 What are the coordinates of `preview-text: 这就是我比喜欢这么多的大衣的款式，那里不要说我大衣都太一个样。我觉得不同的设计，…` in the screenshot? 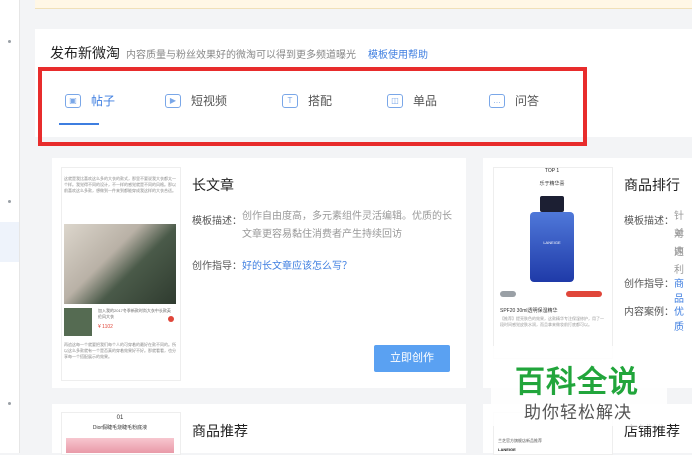 It's located at (120, 184).